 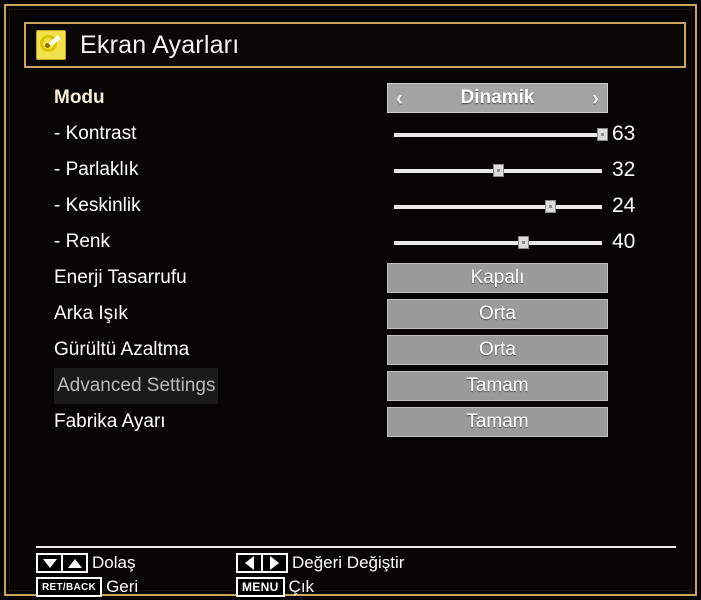 I want to click on settings-row-advanced-settings: Advanced Settings Tamam, so click(x=355, y=386).